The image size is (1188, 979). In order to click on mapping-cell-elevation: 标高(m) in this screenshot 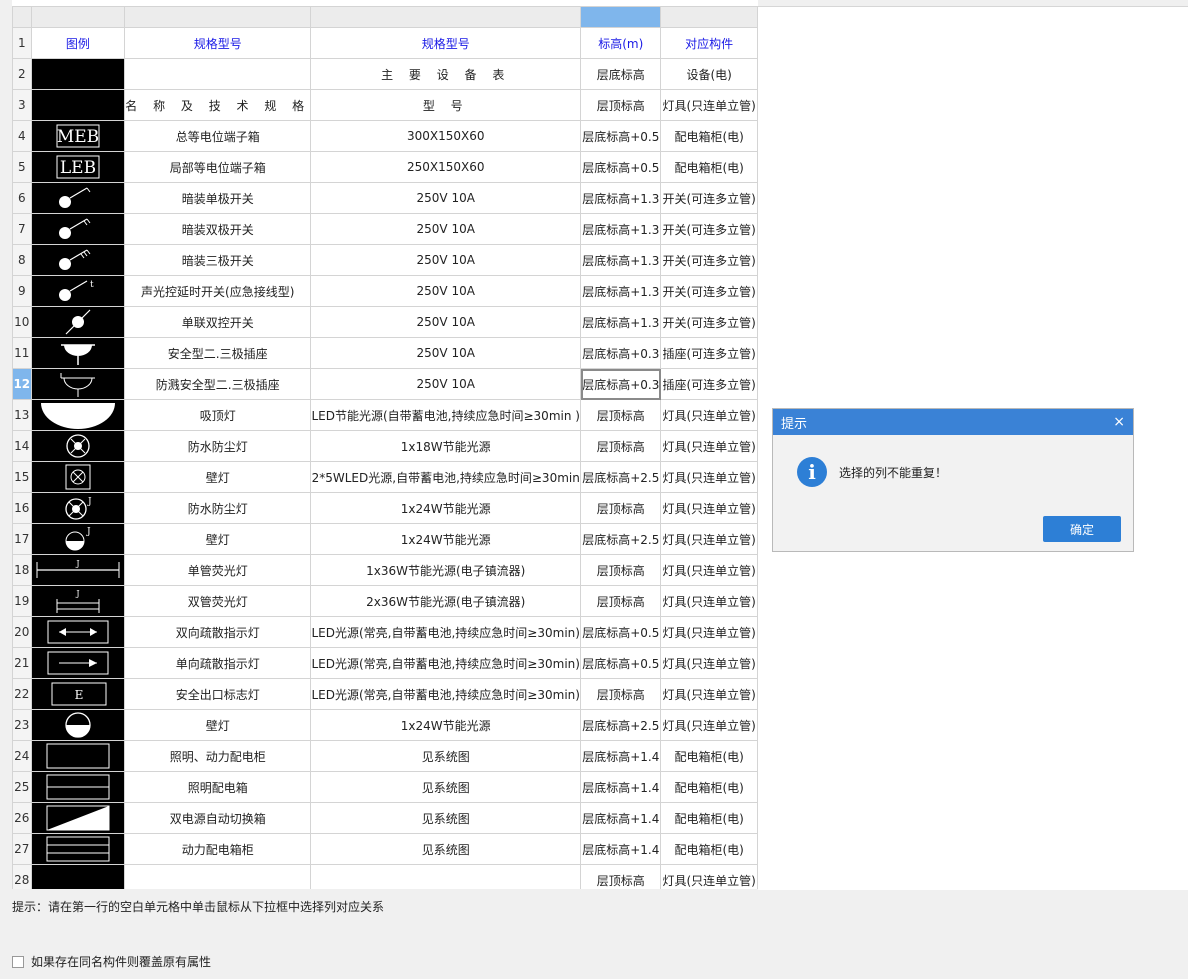, I will do `click(621, 43)`.